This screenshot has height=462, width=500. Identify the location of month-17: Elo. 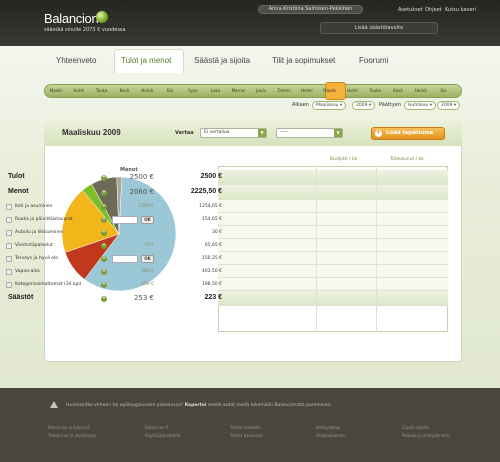
(444, 90).